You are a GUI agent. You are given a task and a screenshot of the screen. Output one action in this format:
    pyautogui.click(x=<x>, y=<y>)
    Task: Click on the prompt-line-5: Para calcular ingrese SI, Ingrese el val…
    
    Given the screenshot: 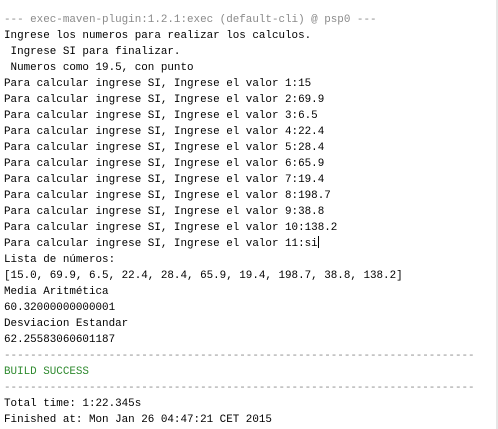 What is the action you would take?
    pyautogui.click(x=164, y=148)
    